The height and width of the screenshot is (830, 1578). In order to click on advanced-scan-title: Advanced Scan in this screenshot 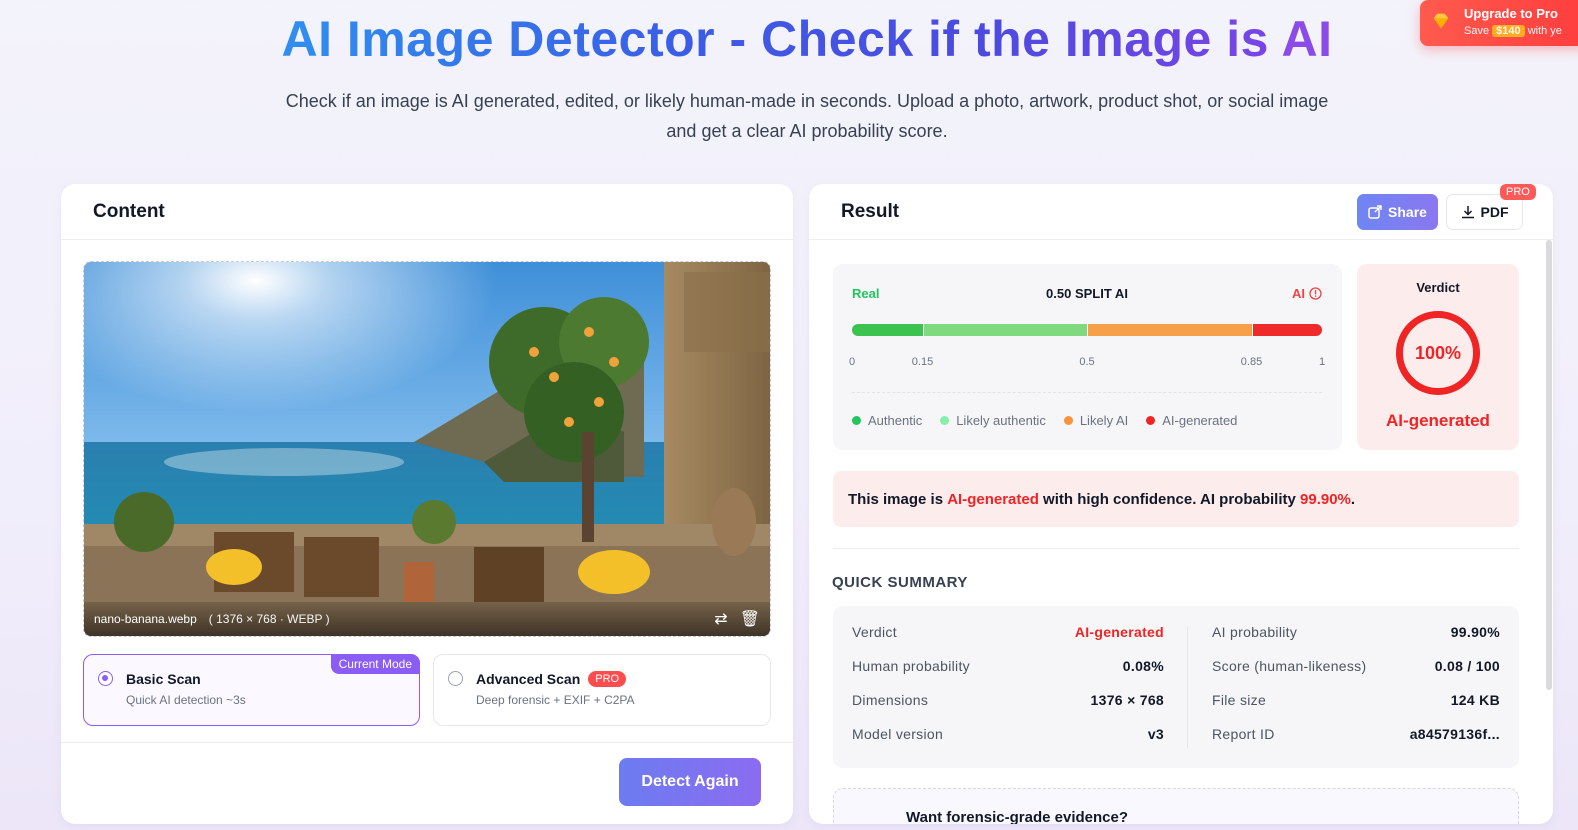, I will do `click(528, 679)`.